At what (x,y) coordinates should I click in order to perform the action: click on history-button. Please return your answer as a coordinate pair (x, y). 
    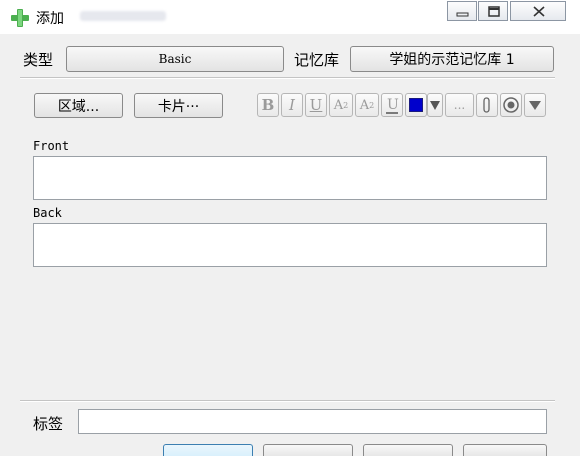
    Looking at the image, I should click on (308, 450).